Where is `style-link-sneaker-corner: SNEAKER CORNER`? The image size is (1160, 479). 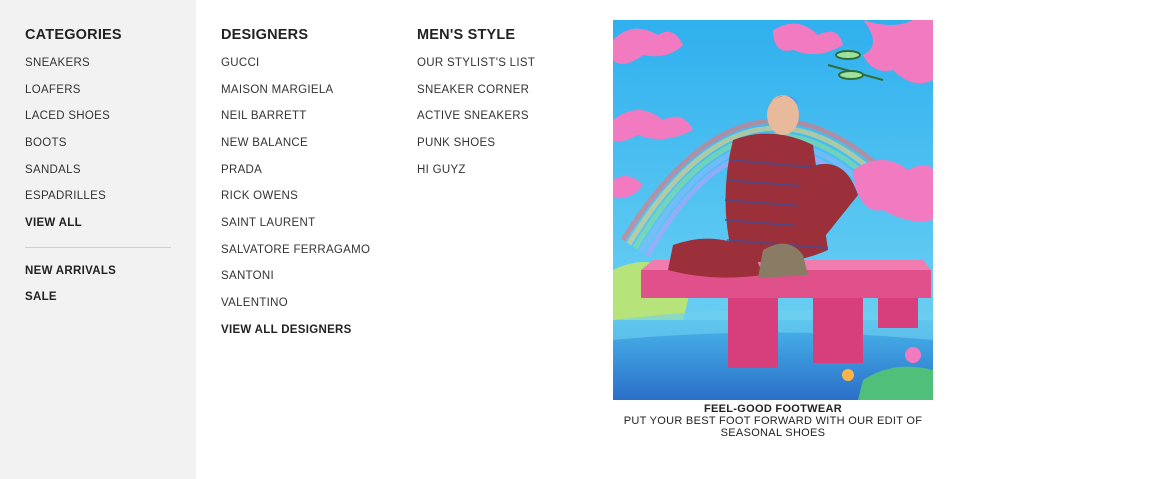 style-link-sneaker-corner: SNEAKER CORNER is located at coordinates (473, 90).